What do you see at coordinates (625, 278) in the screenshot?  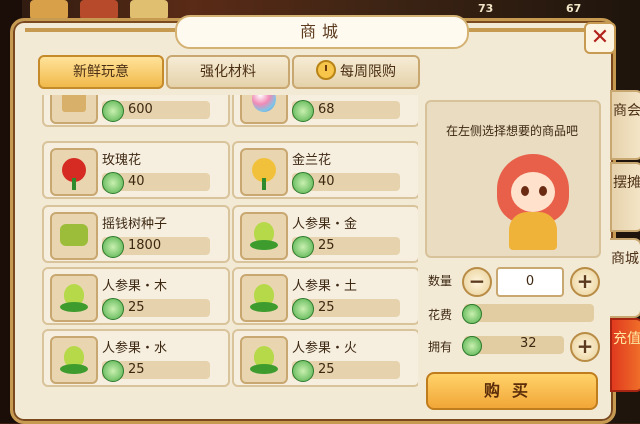 I see `side-tab-shop: 商城` at bounding box center [625, 278].